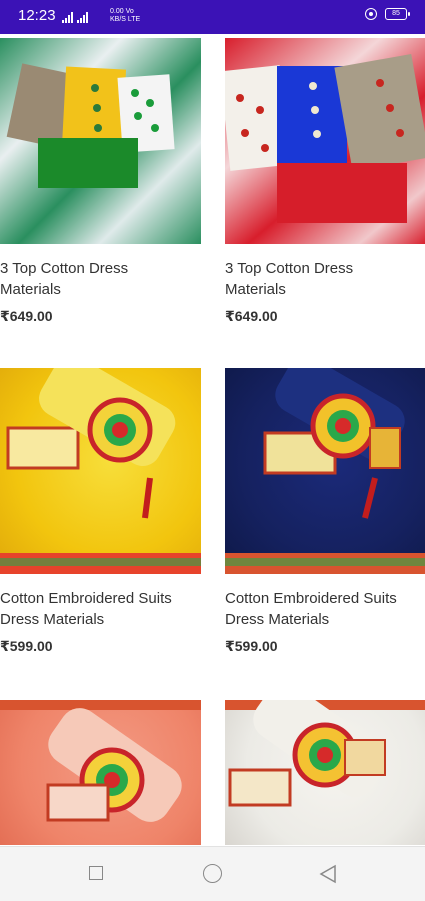 The height and width of the screenshot is (901, 425). What do you see at coordinates (37, 15) in the screenshot?
I see `status-time: 12:23` at bounding box center [37, 15].